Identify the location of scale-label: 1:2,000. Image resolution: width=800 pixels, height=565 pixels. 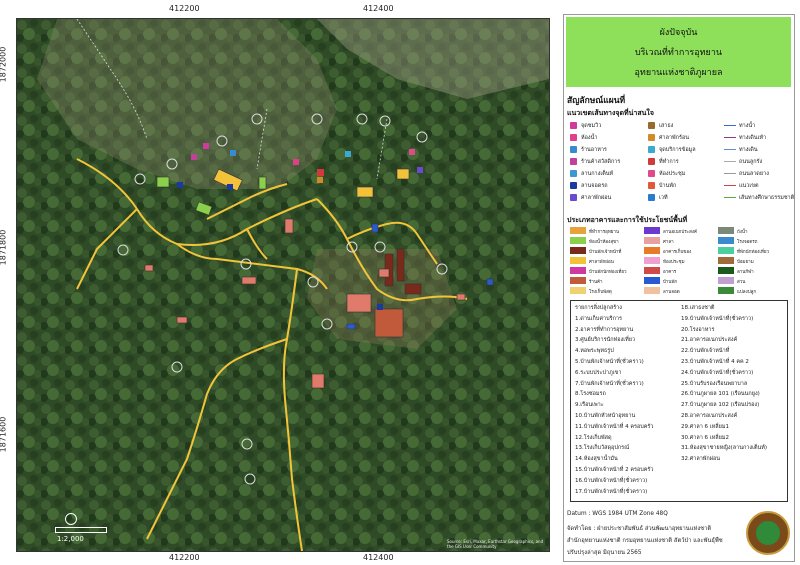
(70, 539).